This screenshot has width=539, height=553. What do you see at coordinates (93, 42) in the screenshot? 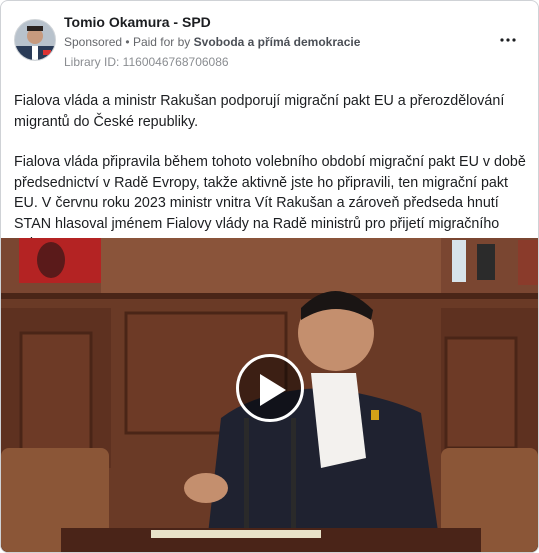
I see `sponsored-label: Sponsored` at bounding box center [93, 42].